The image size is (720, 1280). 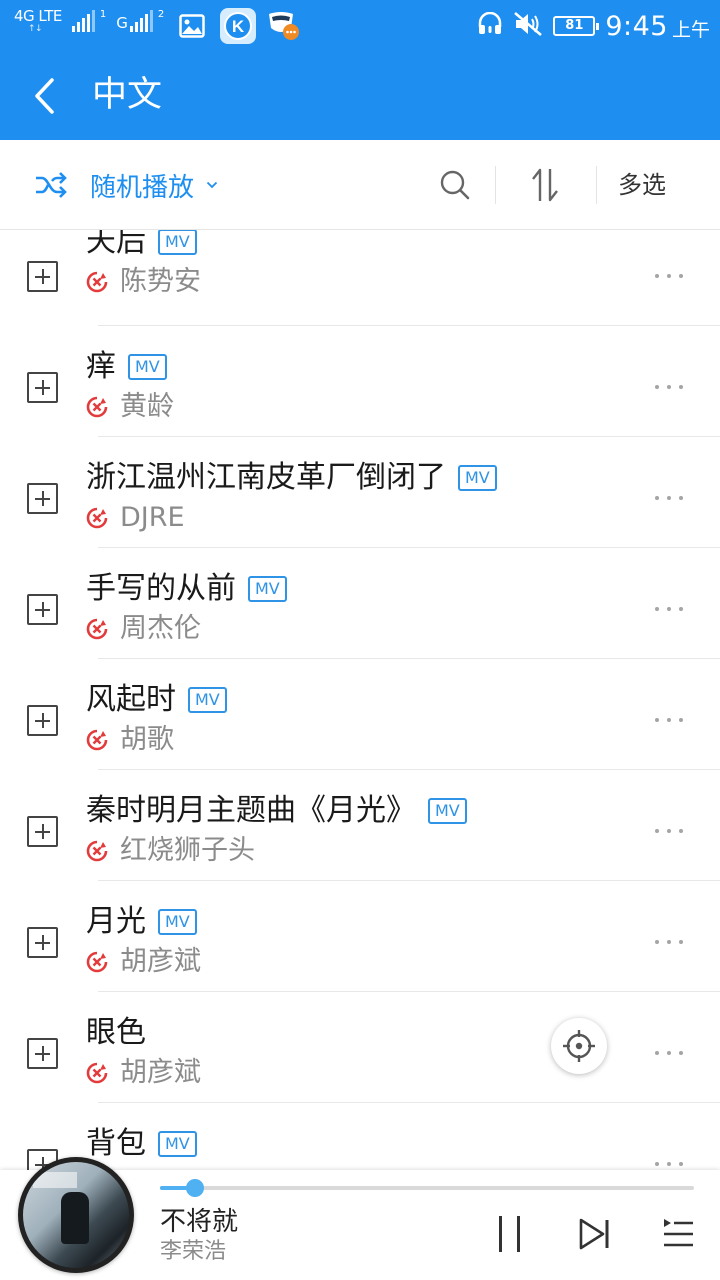 I want to click on song-title: 风起时, so click(x=131, y=699).